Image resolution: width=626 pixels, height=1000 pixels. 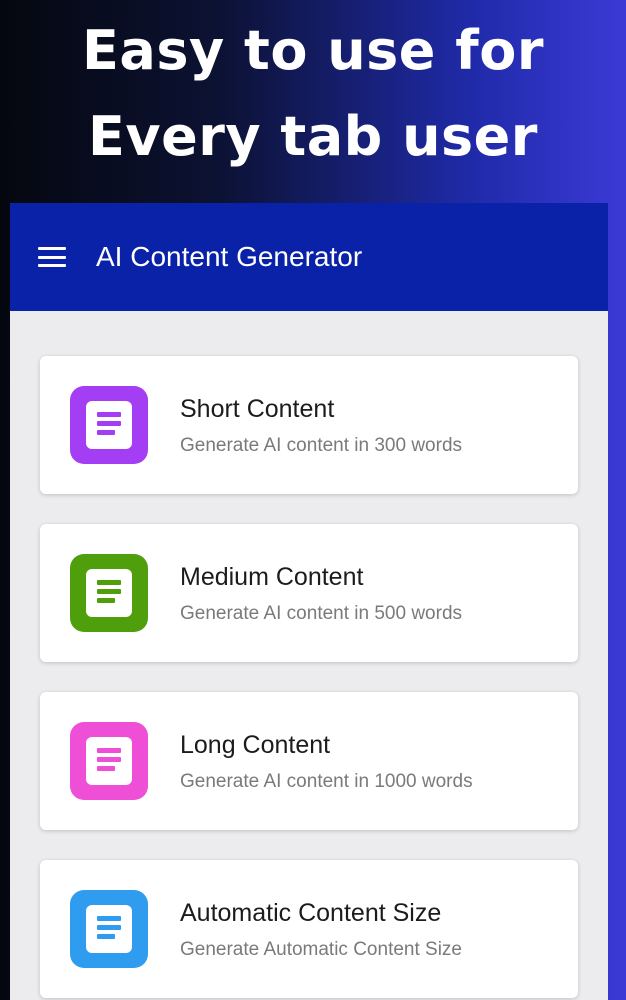 I want to click on card-title: Medium Content, so click(x=272, y=577).